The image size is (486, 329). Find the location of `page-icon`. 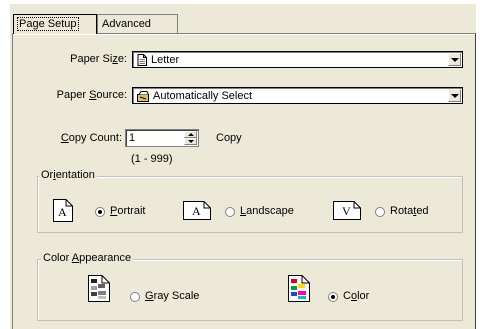

page-icon is located at coordinates (142, 60).